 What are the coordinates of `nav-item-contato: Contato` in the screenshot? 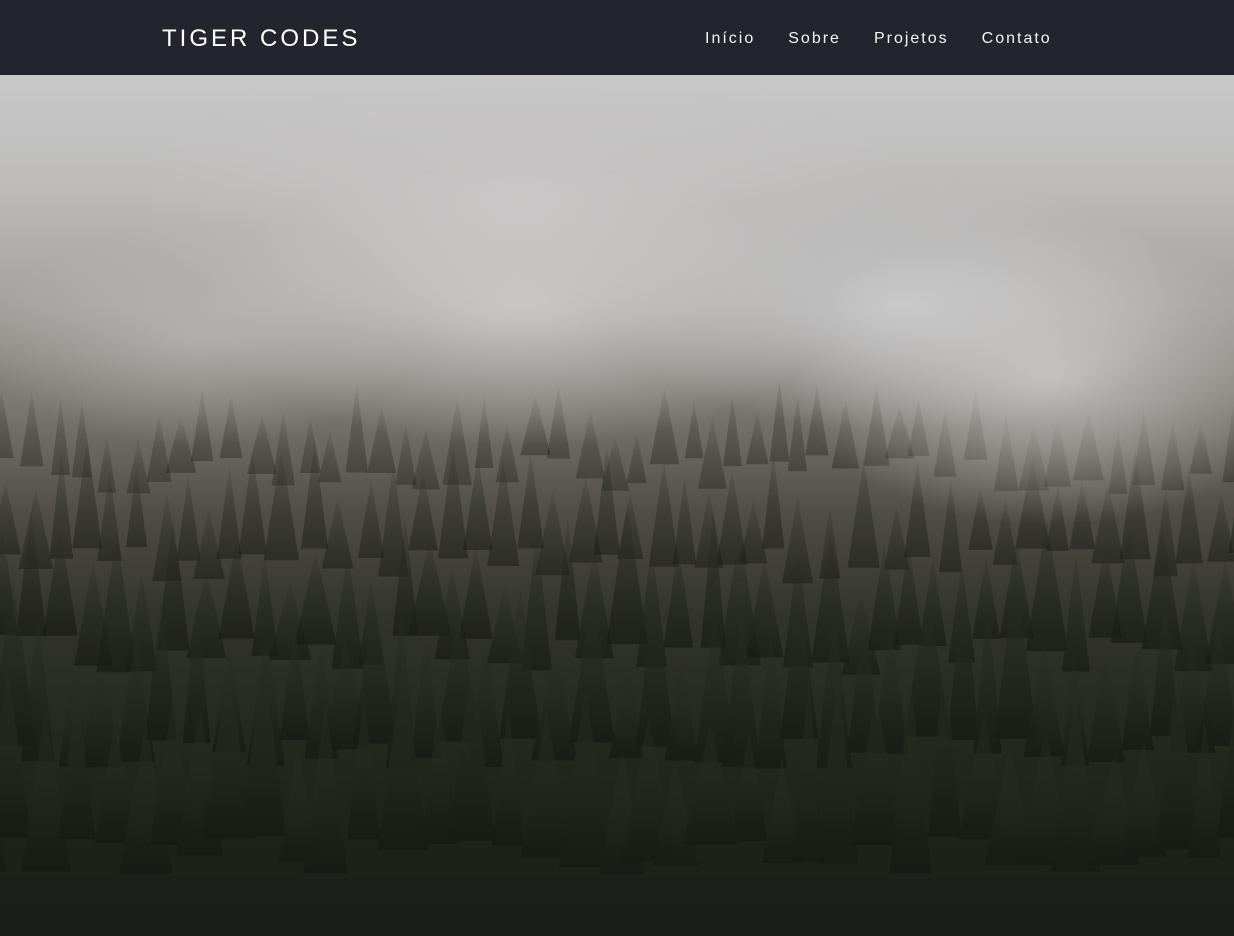 It's located at (1017, 37).